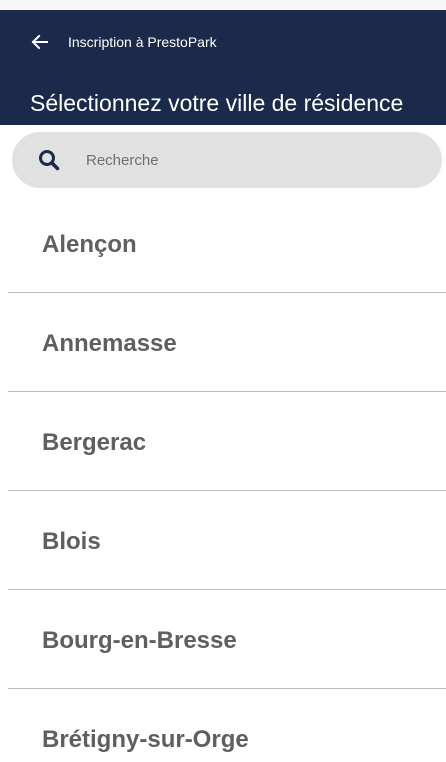 This screenshot has height=762, width=446. I want to click on city-item-bretigny-sur-orge: Brétigny-sur-Orge, so click(227, 725).